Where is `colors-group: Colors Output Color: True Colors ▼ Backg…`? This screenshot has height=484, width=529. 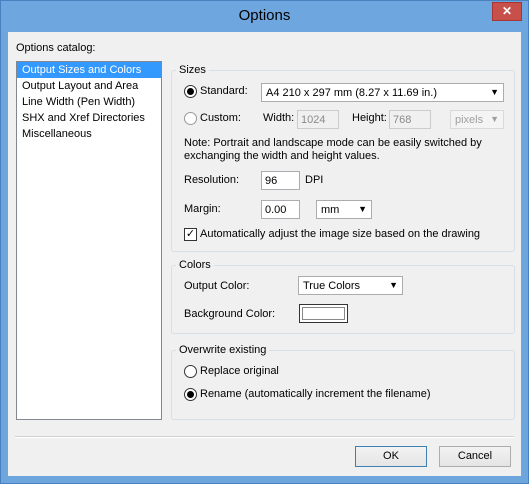 colors-group: Colors Output Color: True Colors ▼ Backg… is located at coordinates (343, 296).